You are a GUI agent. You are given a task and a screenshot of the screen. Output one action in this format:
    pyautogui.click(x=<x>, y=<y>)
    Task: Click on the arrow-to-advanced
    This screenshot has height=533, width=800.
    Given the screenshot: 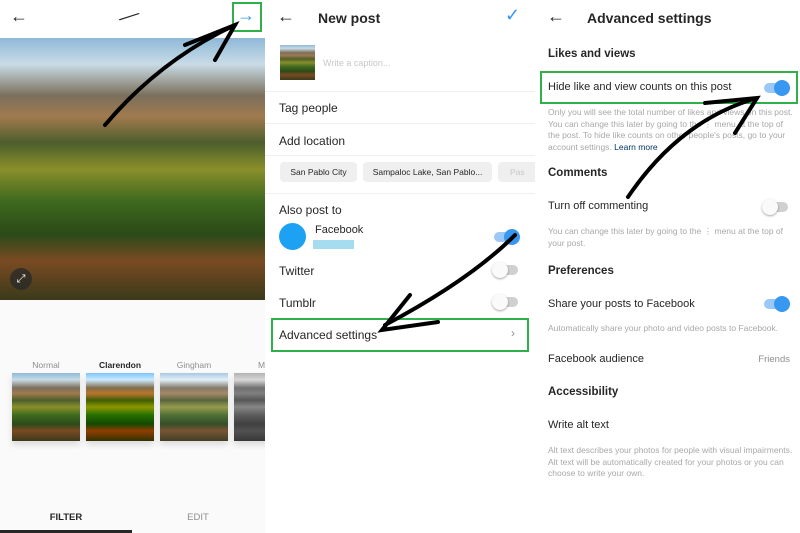 What is the action you would take?
    pyautogui.click(x=450, y=280)
    